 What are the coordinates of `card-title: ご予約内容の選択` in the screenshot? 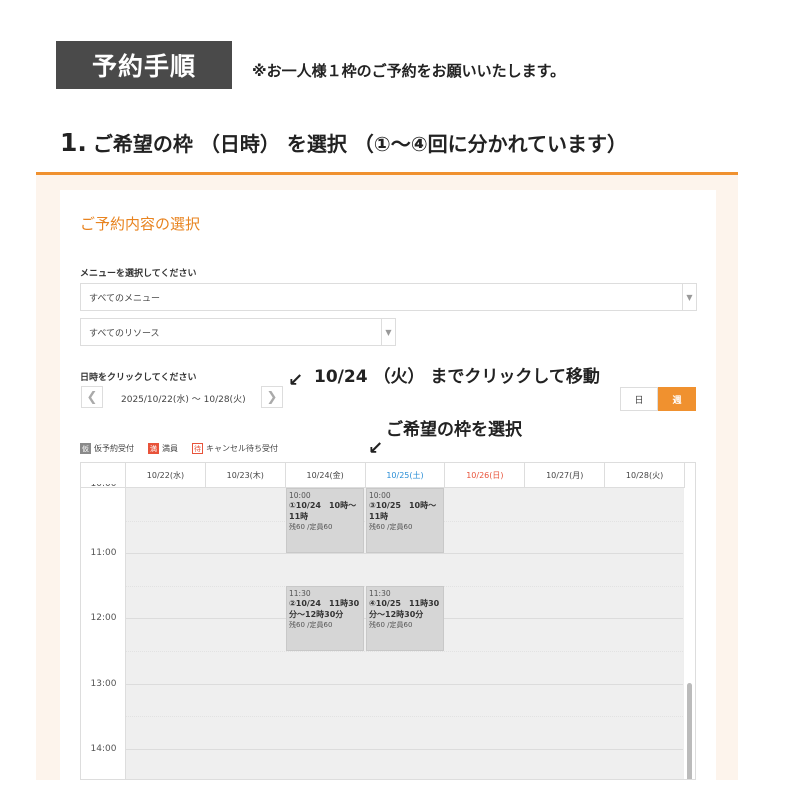 It's located at (140, 224).